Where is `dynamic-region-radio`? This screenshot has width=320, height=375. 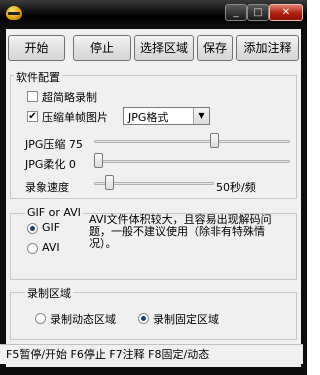
dynamic-region-radio is located at coordinates (40, 318).